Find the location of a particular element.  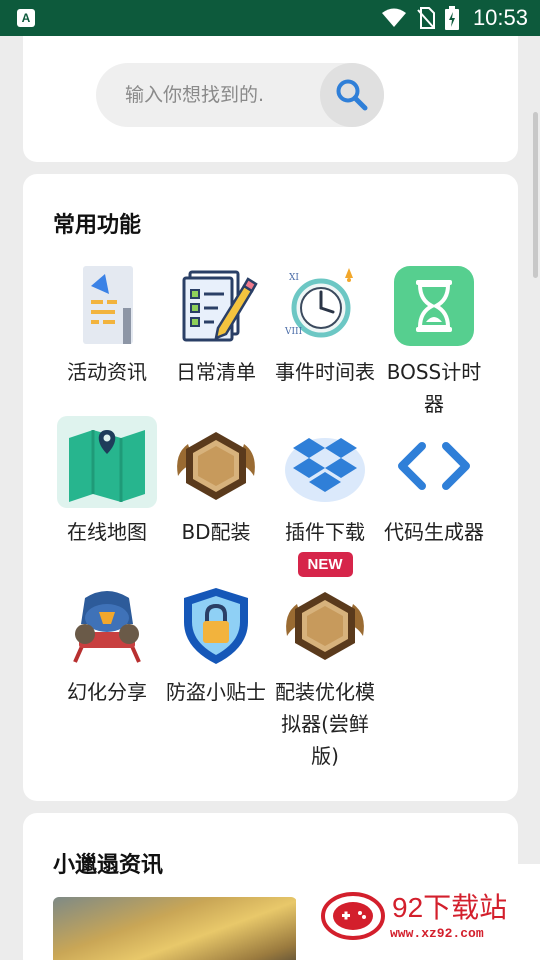

battery-icon is located at coordinates (451, 18).